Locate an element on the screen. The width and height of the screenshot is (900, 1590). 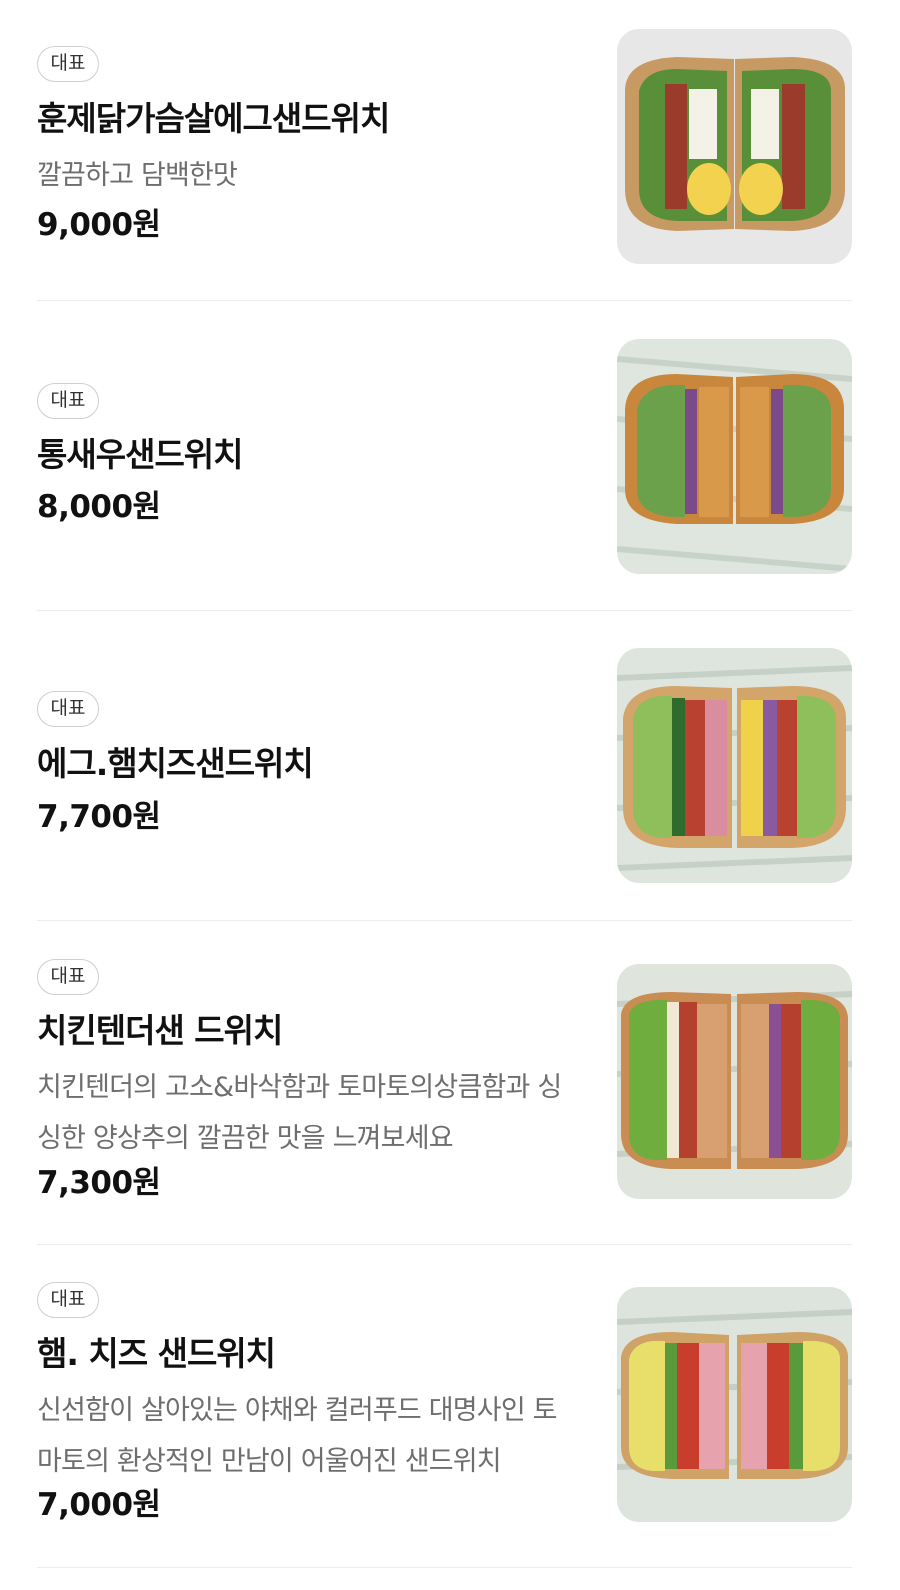
menu-item-name: 에그.햄치즈샌드위치 is located at coordinates (175, 763).